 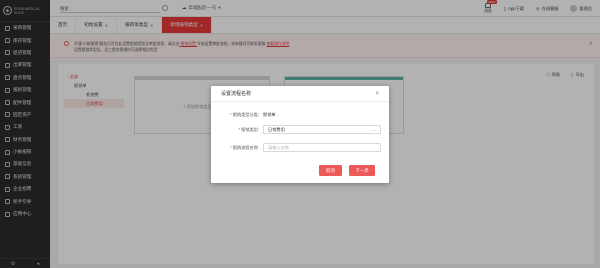 What do you see at coordinates (377, 94) in the screenshot?
I see `close-icon: ×` at bounding box center [377, 94].